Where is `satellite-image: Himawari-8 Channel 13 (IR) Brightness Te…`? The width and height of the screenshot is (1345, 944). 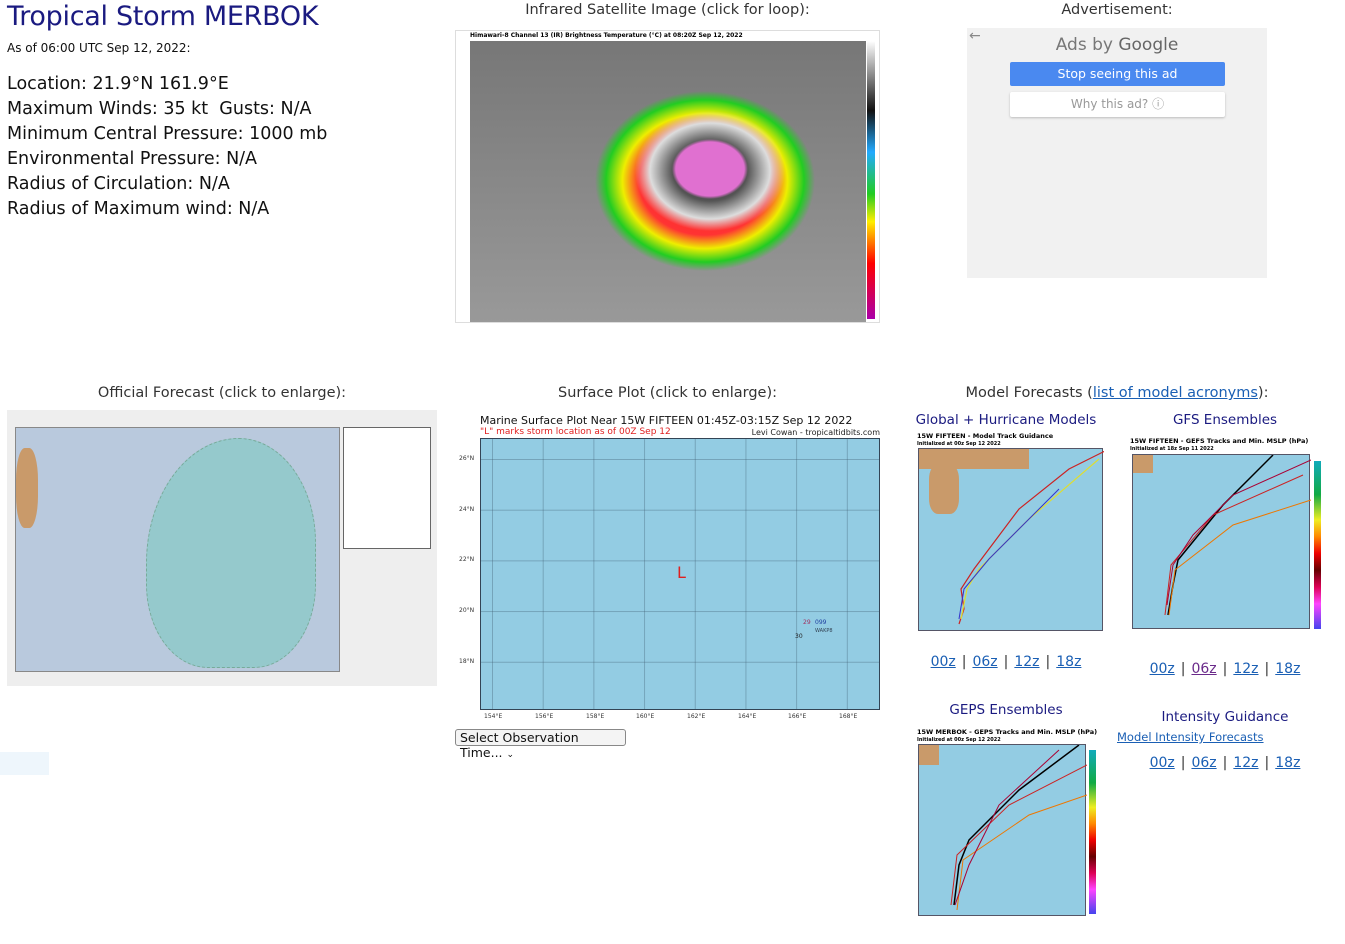
satellite-image: Himawari-8 Channel 13 (IR) Brightness Te… is located at coordinates (667, 176).